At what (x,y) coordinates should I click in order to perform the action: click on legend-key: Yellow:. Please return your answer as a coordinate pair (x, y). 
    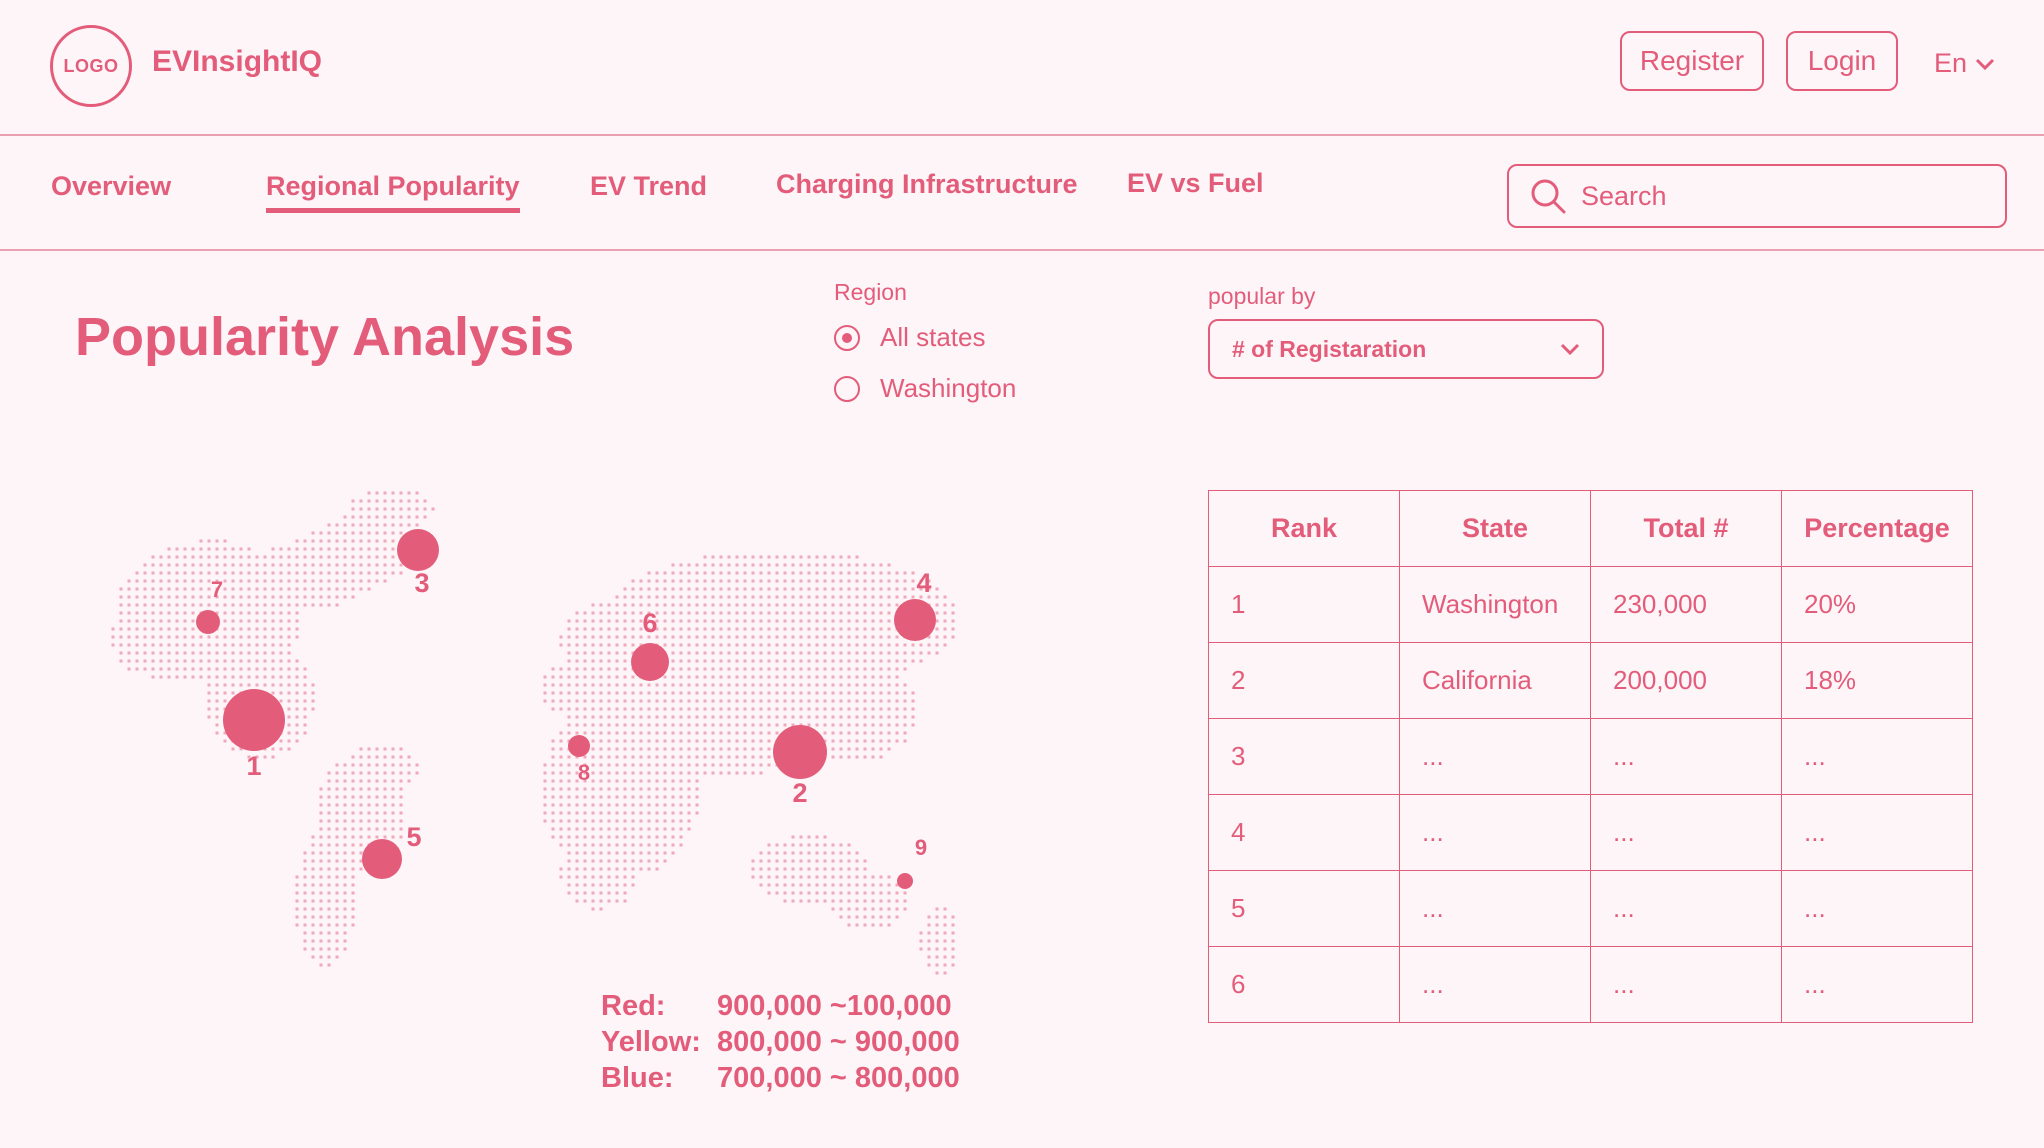
    Looking at the image, I should click on (651, 1042).